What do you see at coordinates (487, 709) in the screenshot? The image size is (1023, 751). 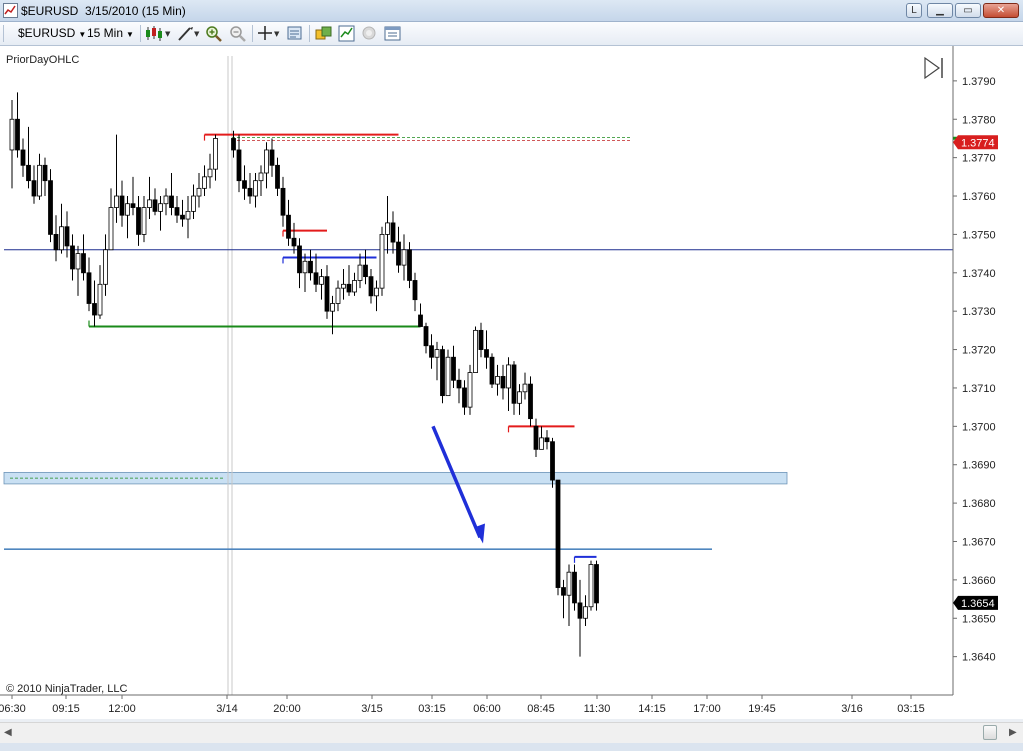 I see `time-tick-label: 06:00` at bounding box center [487, 709].